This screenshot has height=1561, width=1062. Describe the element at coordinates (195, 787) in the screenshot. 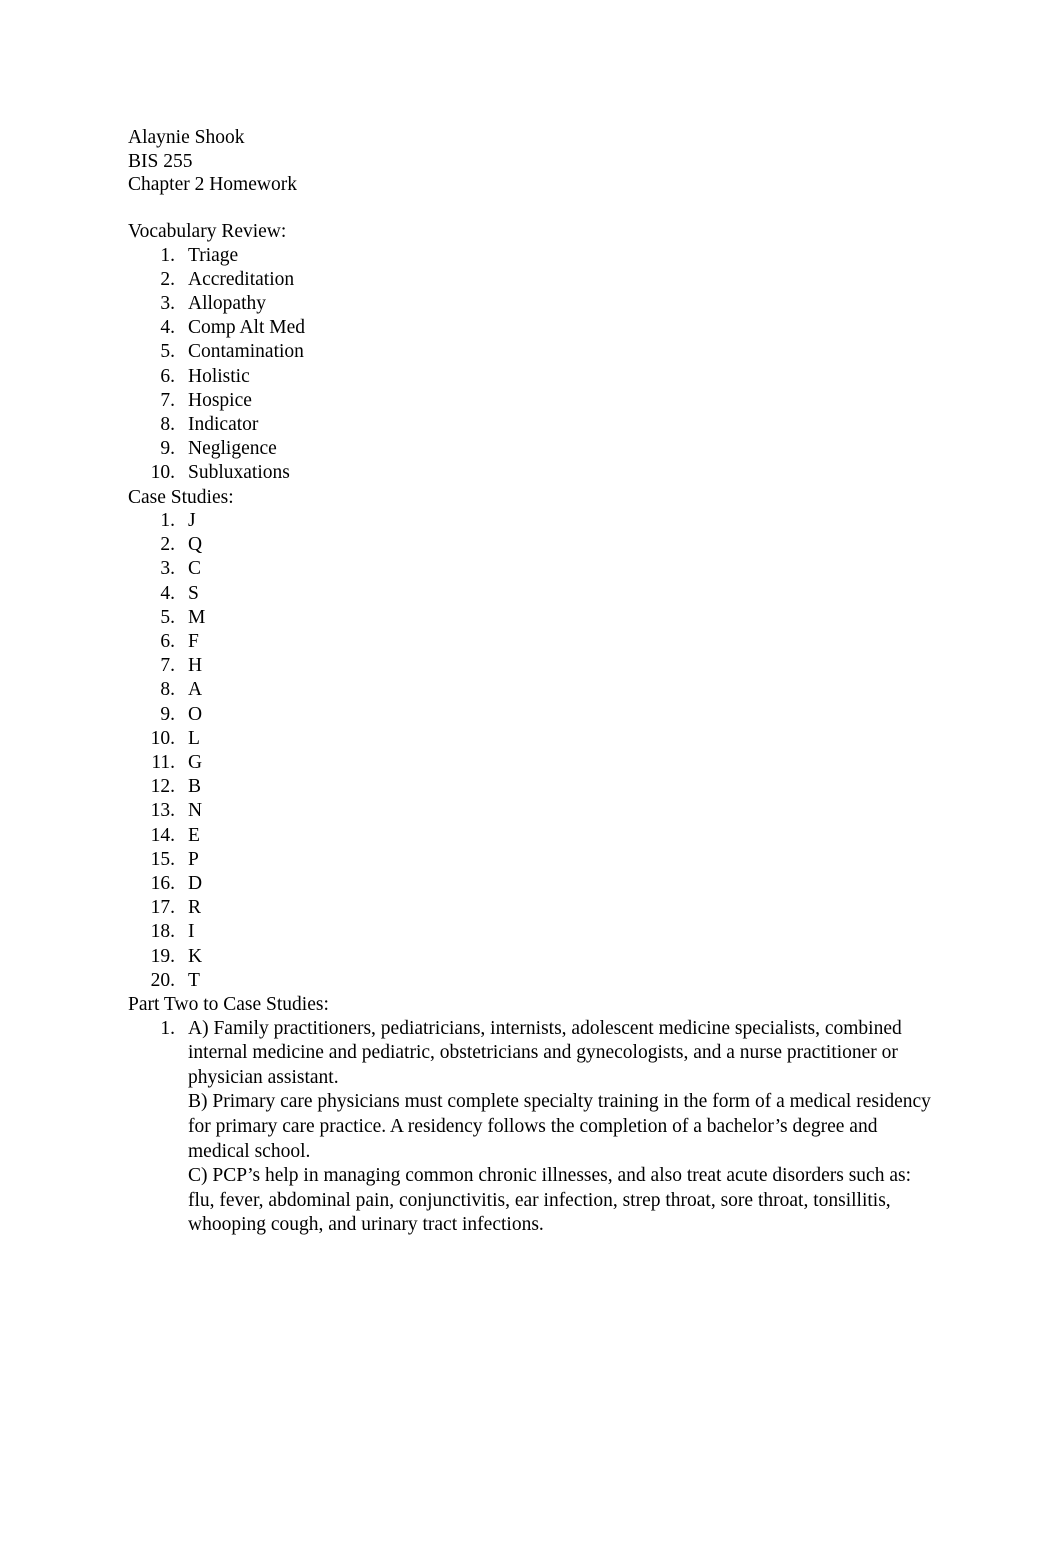

I see `list-item-label: B` at that location.